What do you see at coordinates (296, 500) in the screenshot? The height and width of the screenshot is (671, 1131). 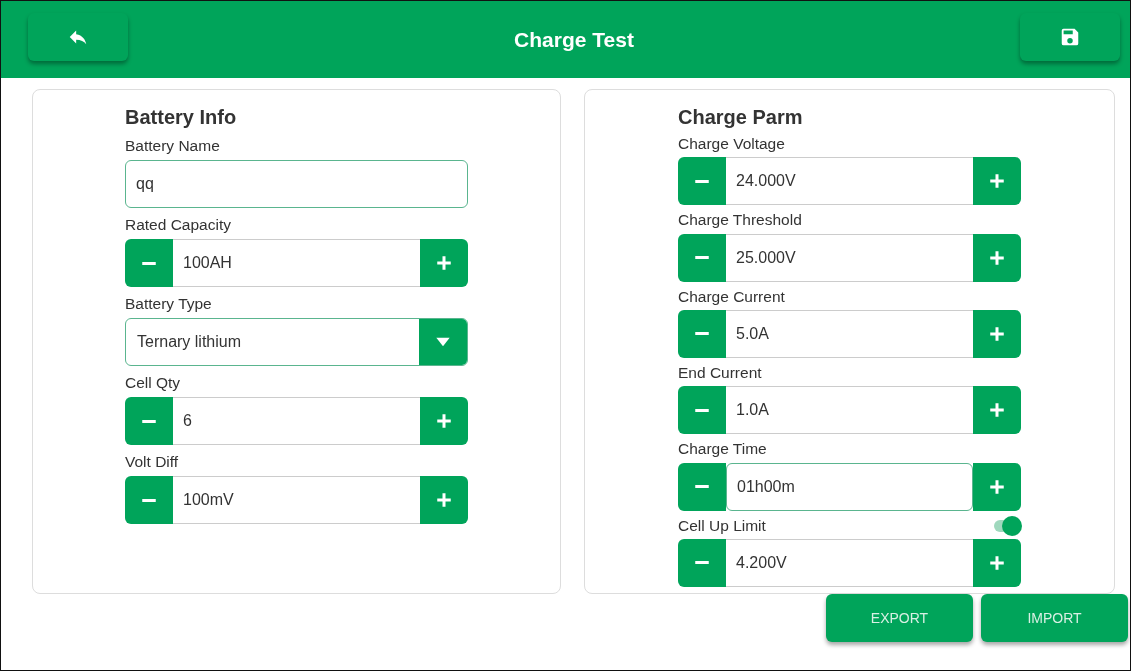 I see `input-field: 100mV` at bounding box center [296, 500].